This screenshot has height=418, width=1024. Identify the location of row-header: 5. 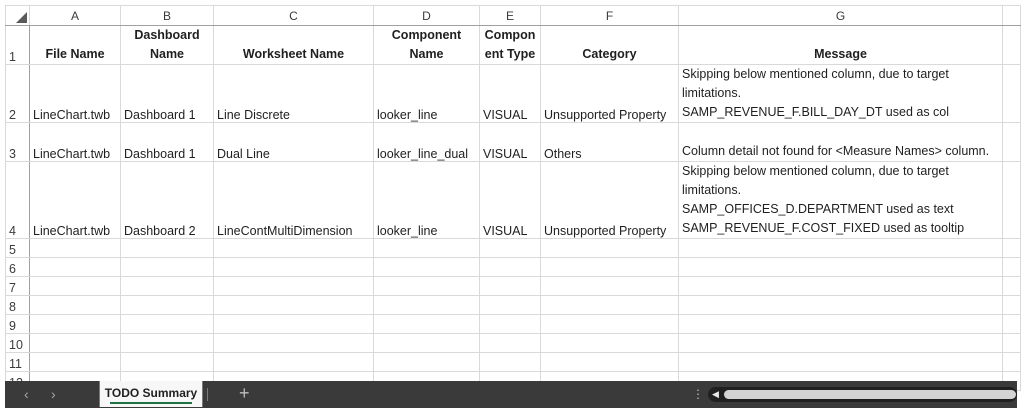
(17, 248).